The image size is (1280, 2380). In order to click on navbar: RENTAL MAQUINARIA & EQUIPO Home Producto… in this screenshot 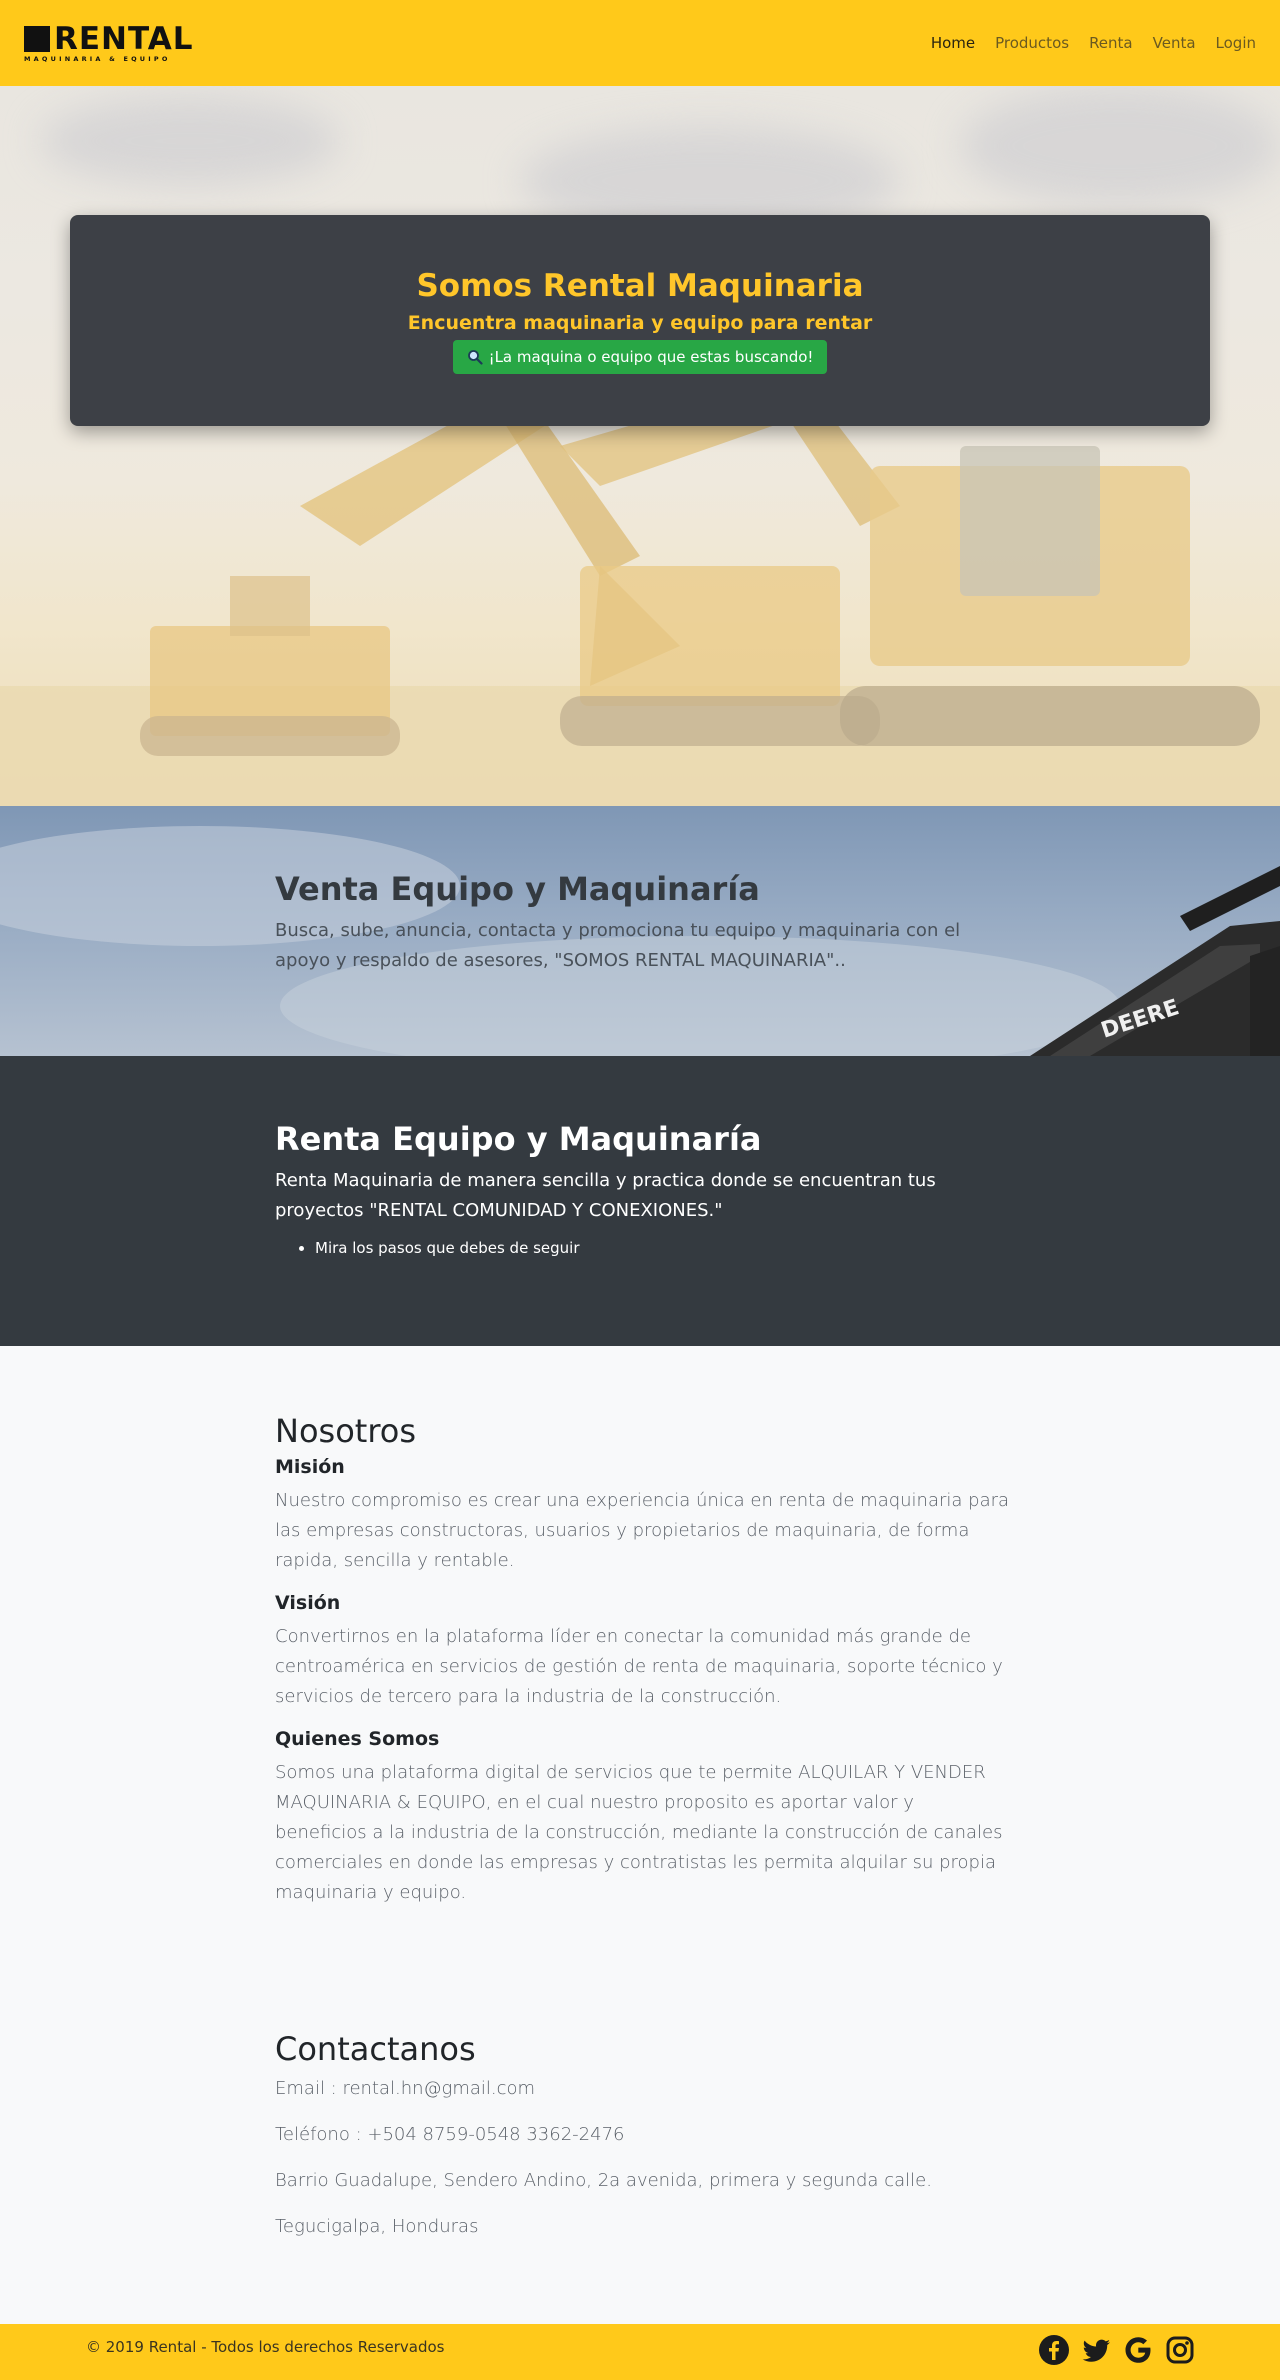, I will do `click(640, 43)`.